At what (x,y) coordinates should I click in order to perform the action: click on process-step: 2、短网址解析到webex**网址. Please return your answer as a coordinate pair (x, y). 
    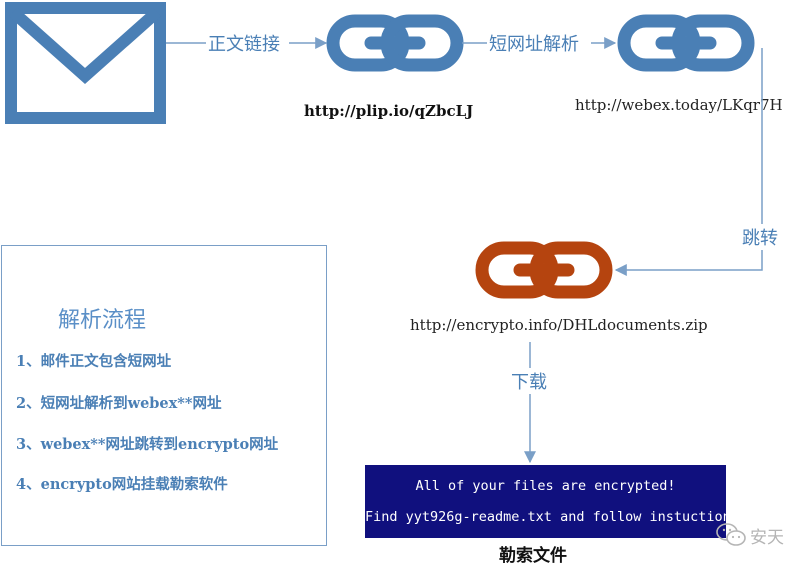
    Looking at the image, I should click on (119, 403).